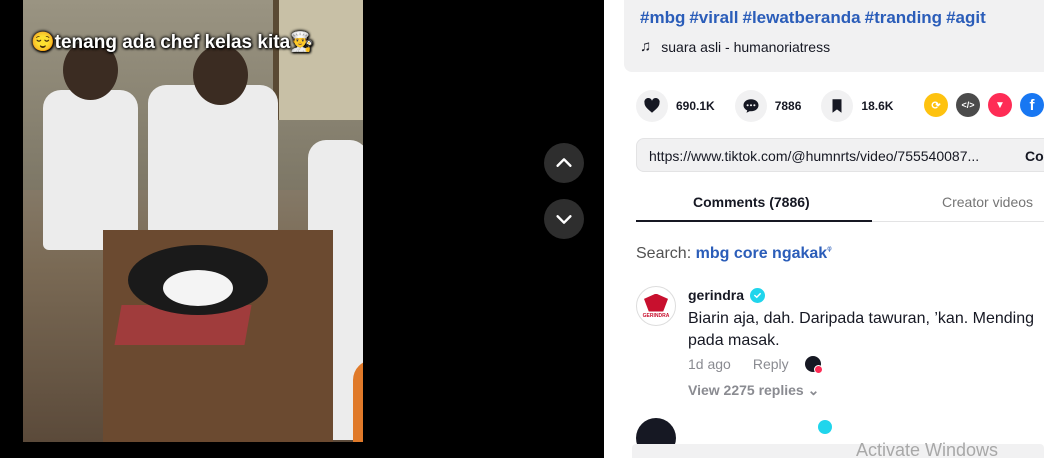  Describe the element at coordinates (656, 315) in the screenshot. I see `avatar-logo-text: GERINDRA` at that location.